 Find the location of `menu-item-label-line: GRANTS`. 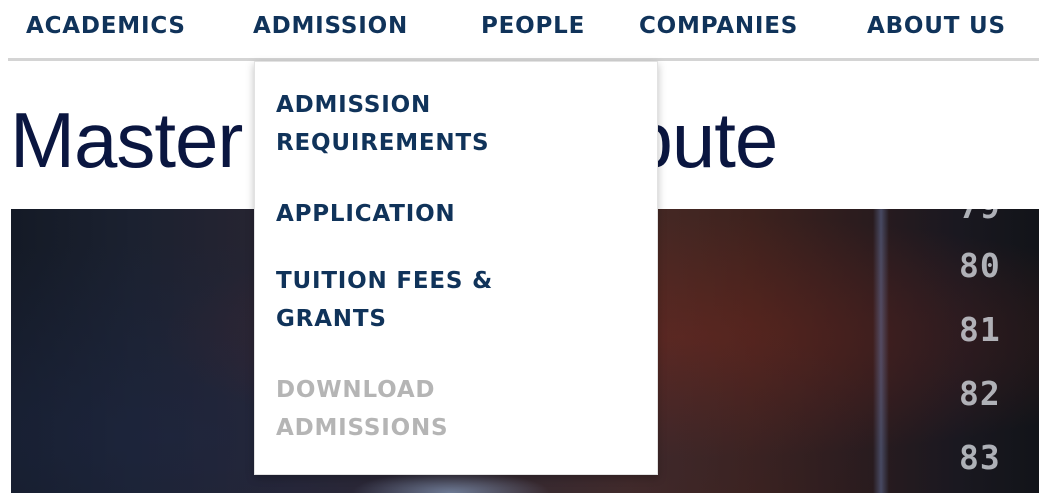

menu-item-label-line: GRANTS is located at coordinates (331, 319).